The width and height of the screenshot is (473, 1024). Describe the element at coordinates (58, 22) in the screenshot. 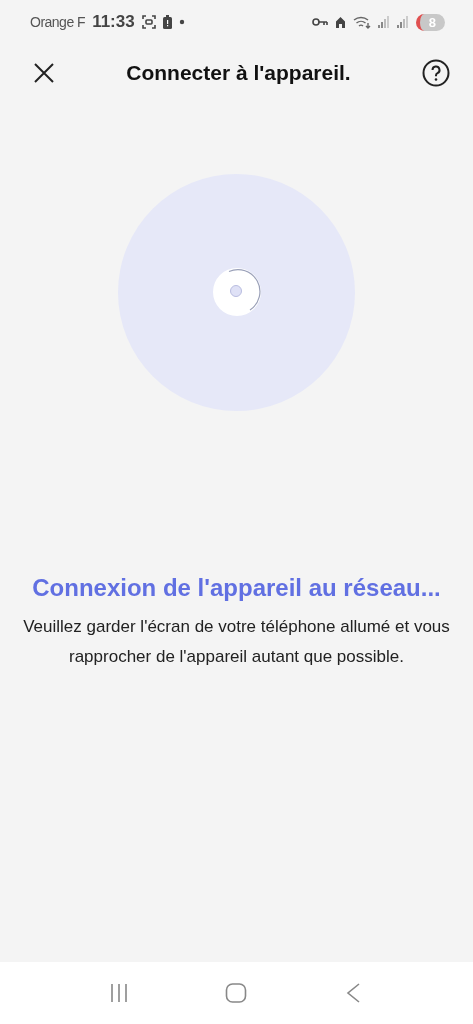

I see `carrier-name: Orange F` at that location.